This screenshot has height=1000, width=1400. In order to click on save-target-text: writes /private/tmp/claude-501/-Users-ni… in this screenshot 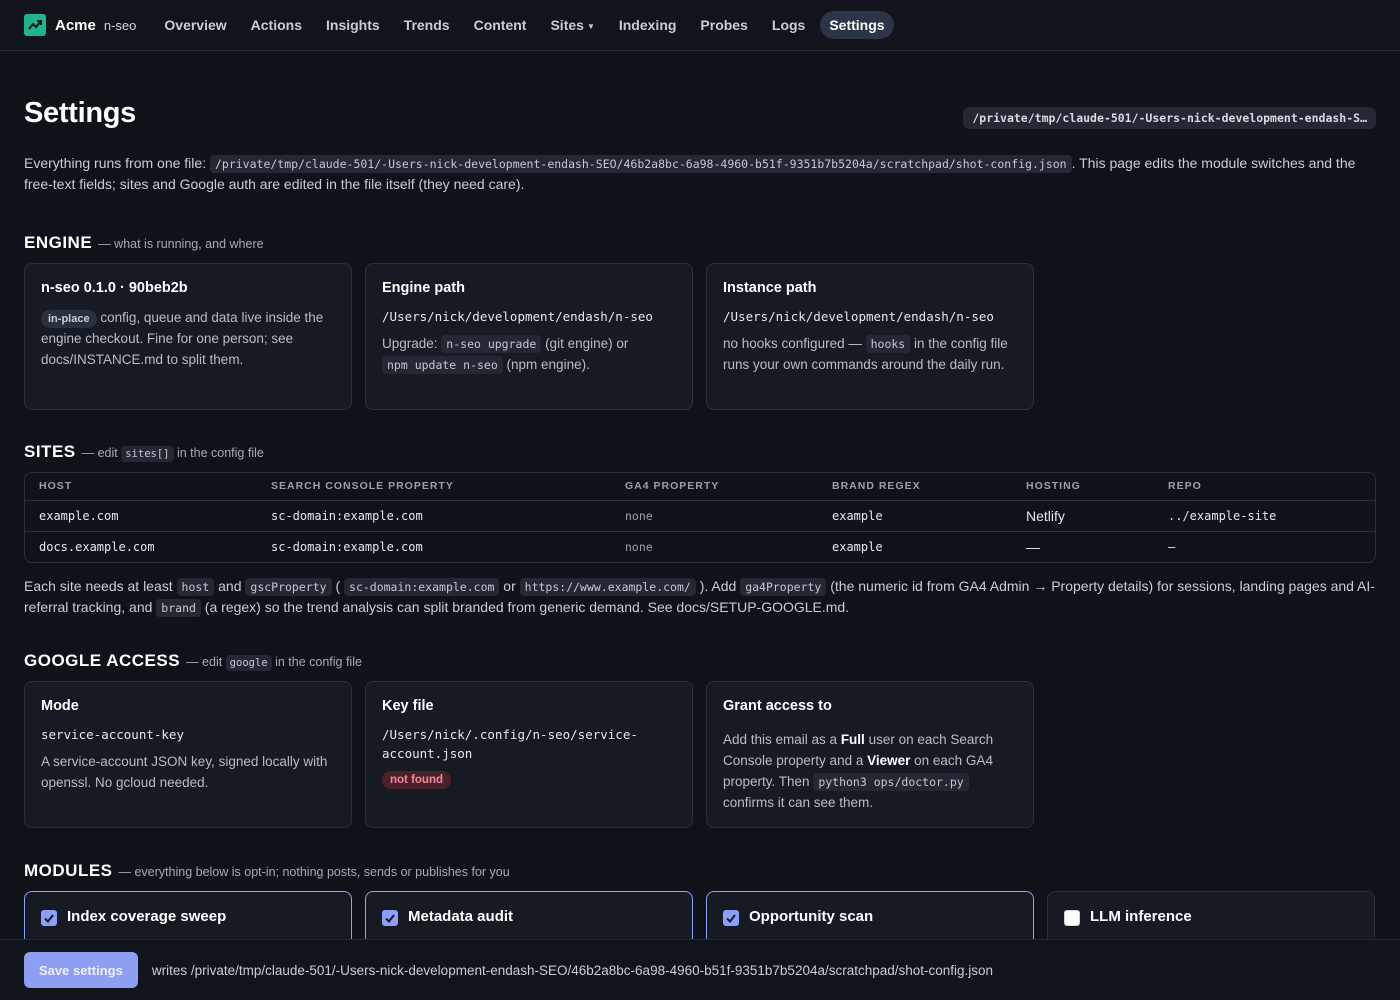, I will do `click(572, 970)`.